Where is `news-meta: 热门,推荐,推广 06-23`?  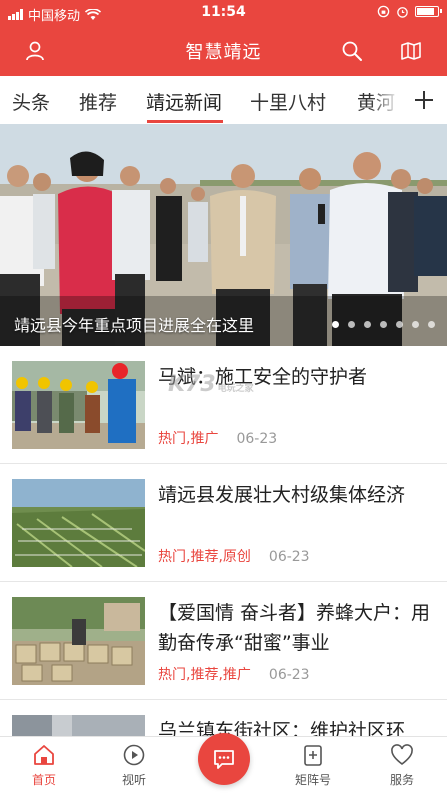
news-meta: 热门,推荐,推广 06-23 is located at coordinates (234, 674).